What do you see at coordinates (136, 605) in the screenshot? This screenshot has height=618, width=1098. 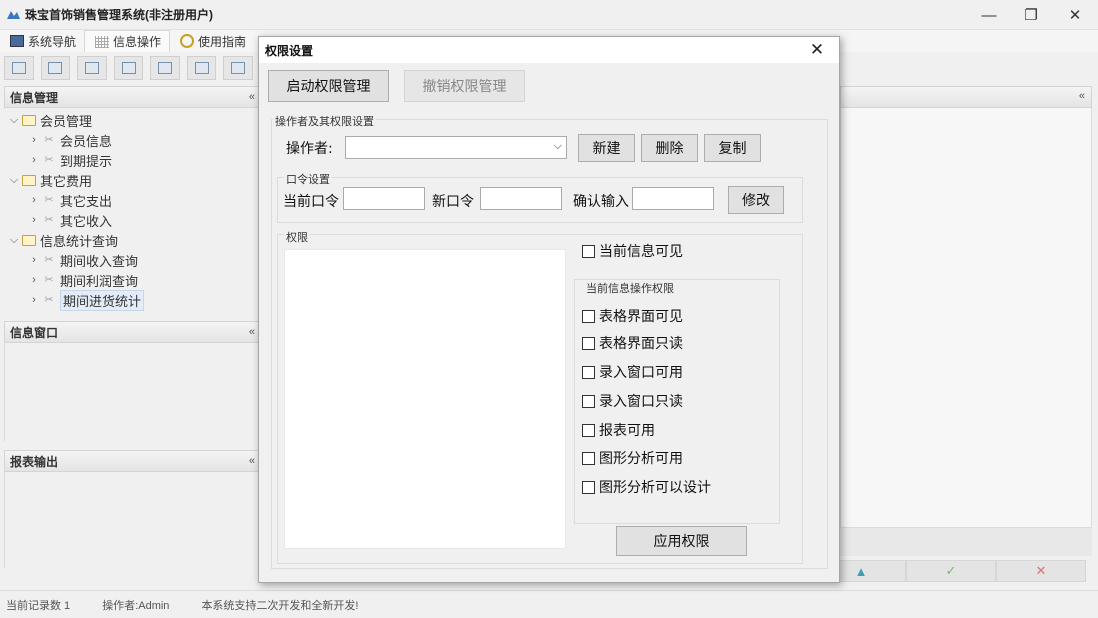 I see `operator-status: 操作者:Admin` at bounding box center [136, 605].